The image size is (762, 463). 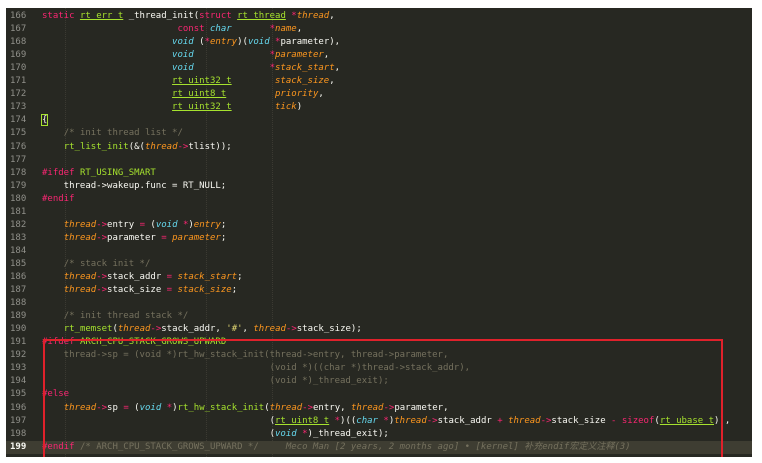 I want to click on code-line: 179 thread->wakeup.func = RT_NULL;, so click(x=379, y=186).